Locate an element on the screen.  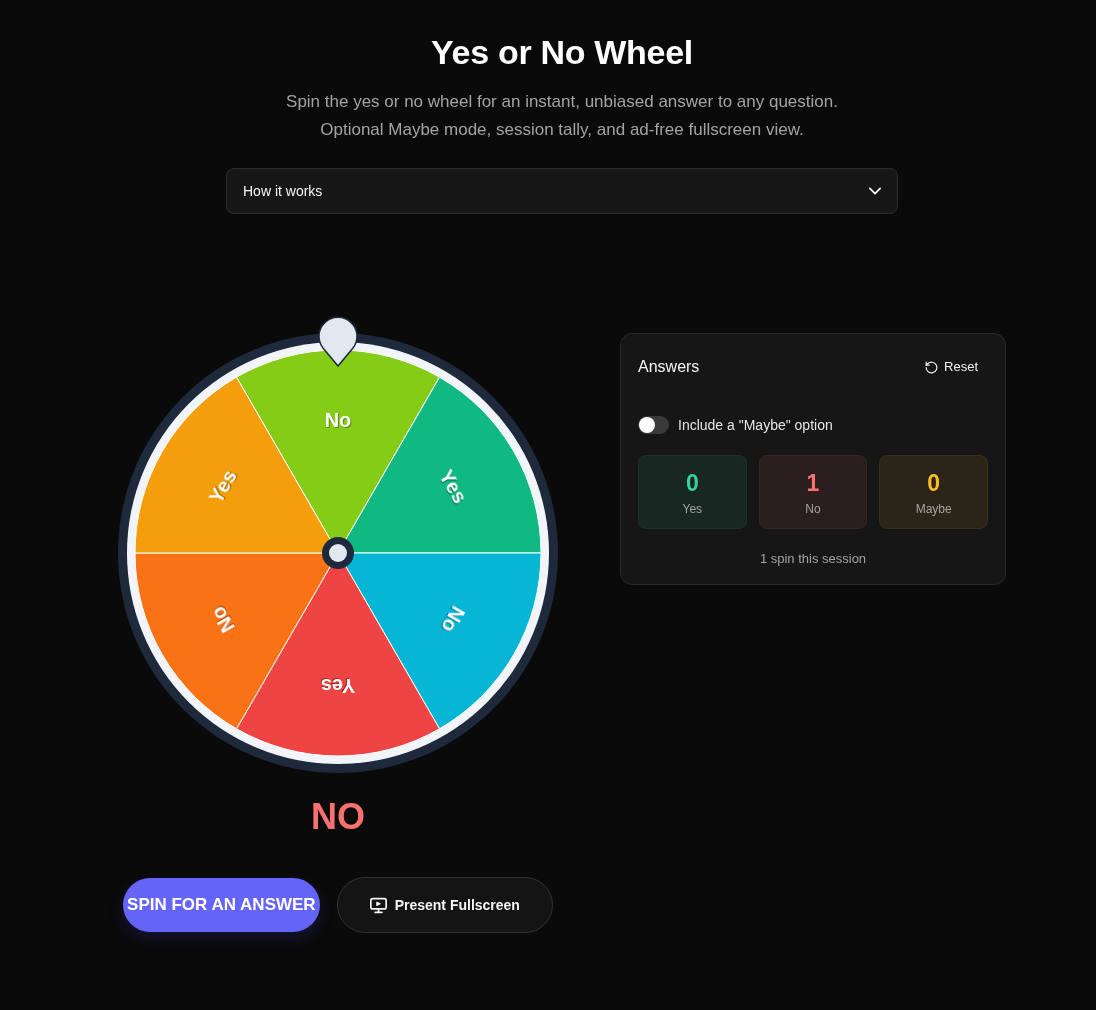
tally-count: 1 is located at coordinates (813, 483).